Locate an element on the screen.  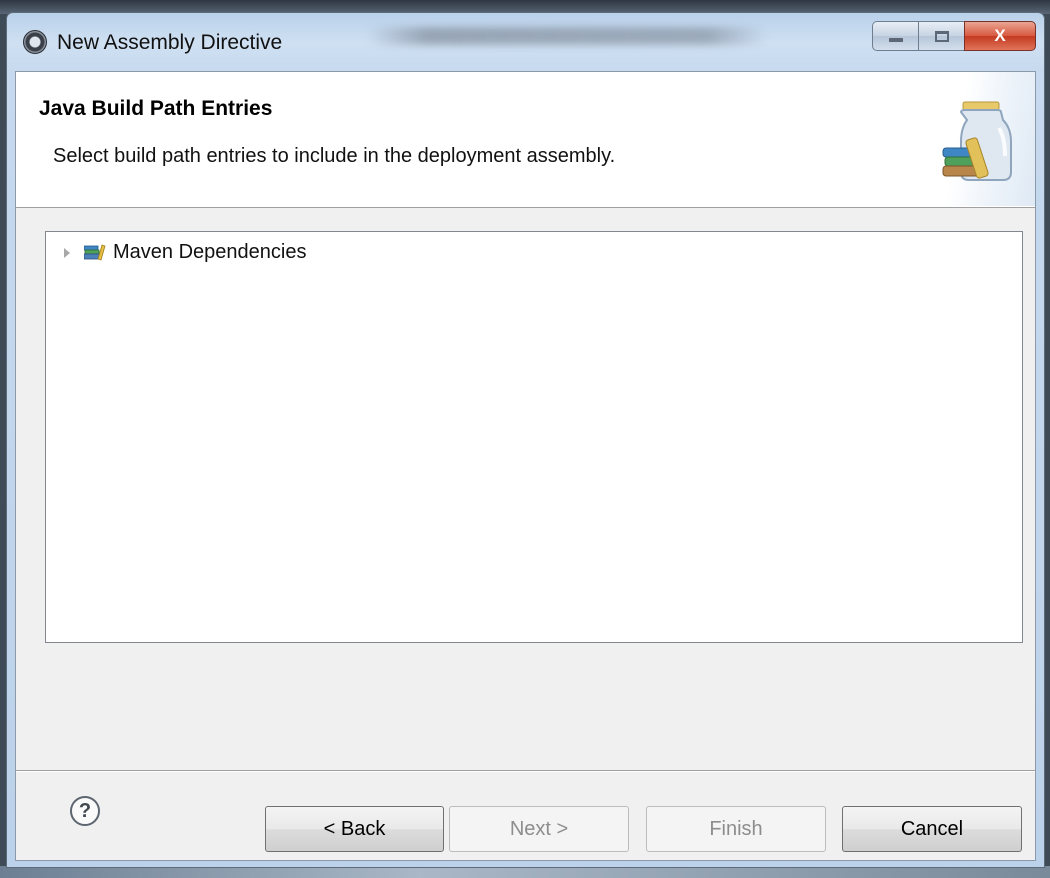
maximize-button is located at coordinates (941, 36).